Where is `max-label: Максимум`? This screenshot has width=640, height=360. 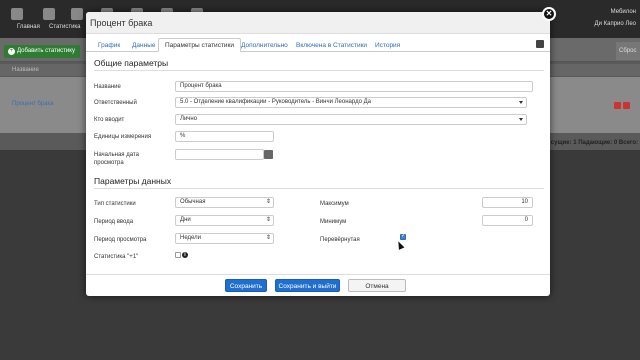 max-label: Максимум is located at coordinates (334, 204).